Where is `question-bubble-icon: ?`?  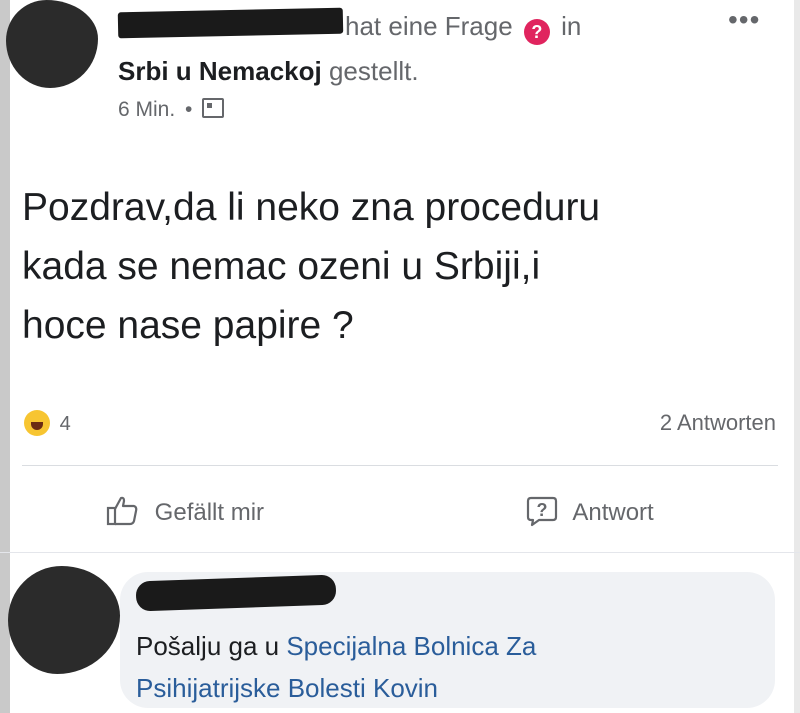
question-bubble-icon: ? is located at coordinates (548, 511).